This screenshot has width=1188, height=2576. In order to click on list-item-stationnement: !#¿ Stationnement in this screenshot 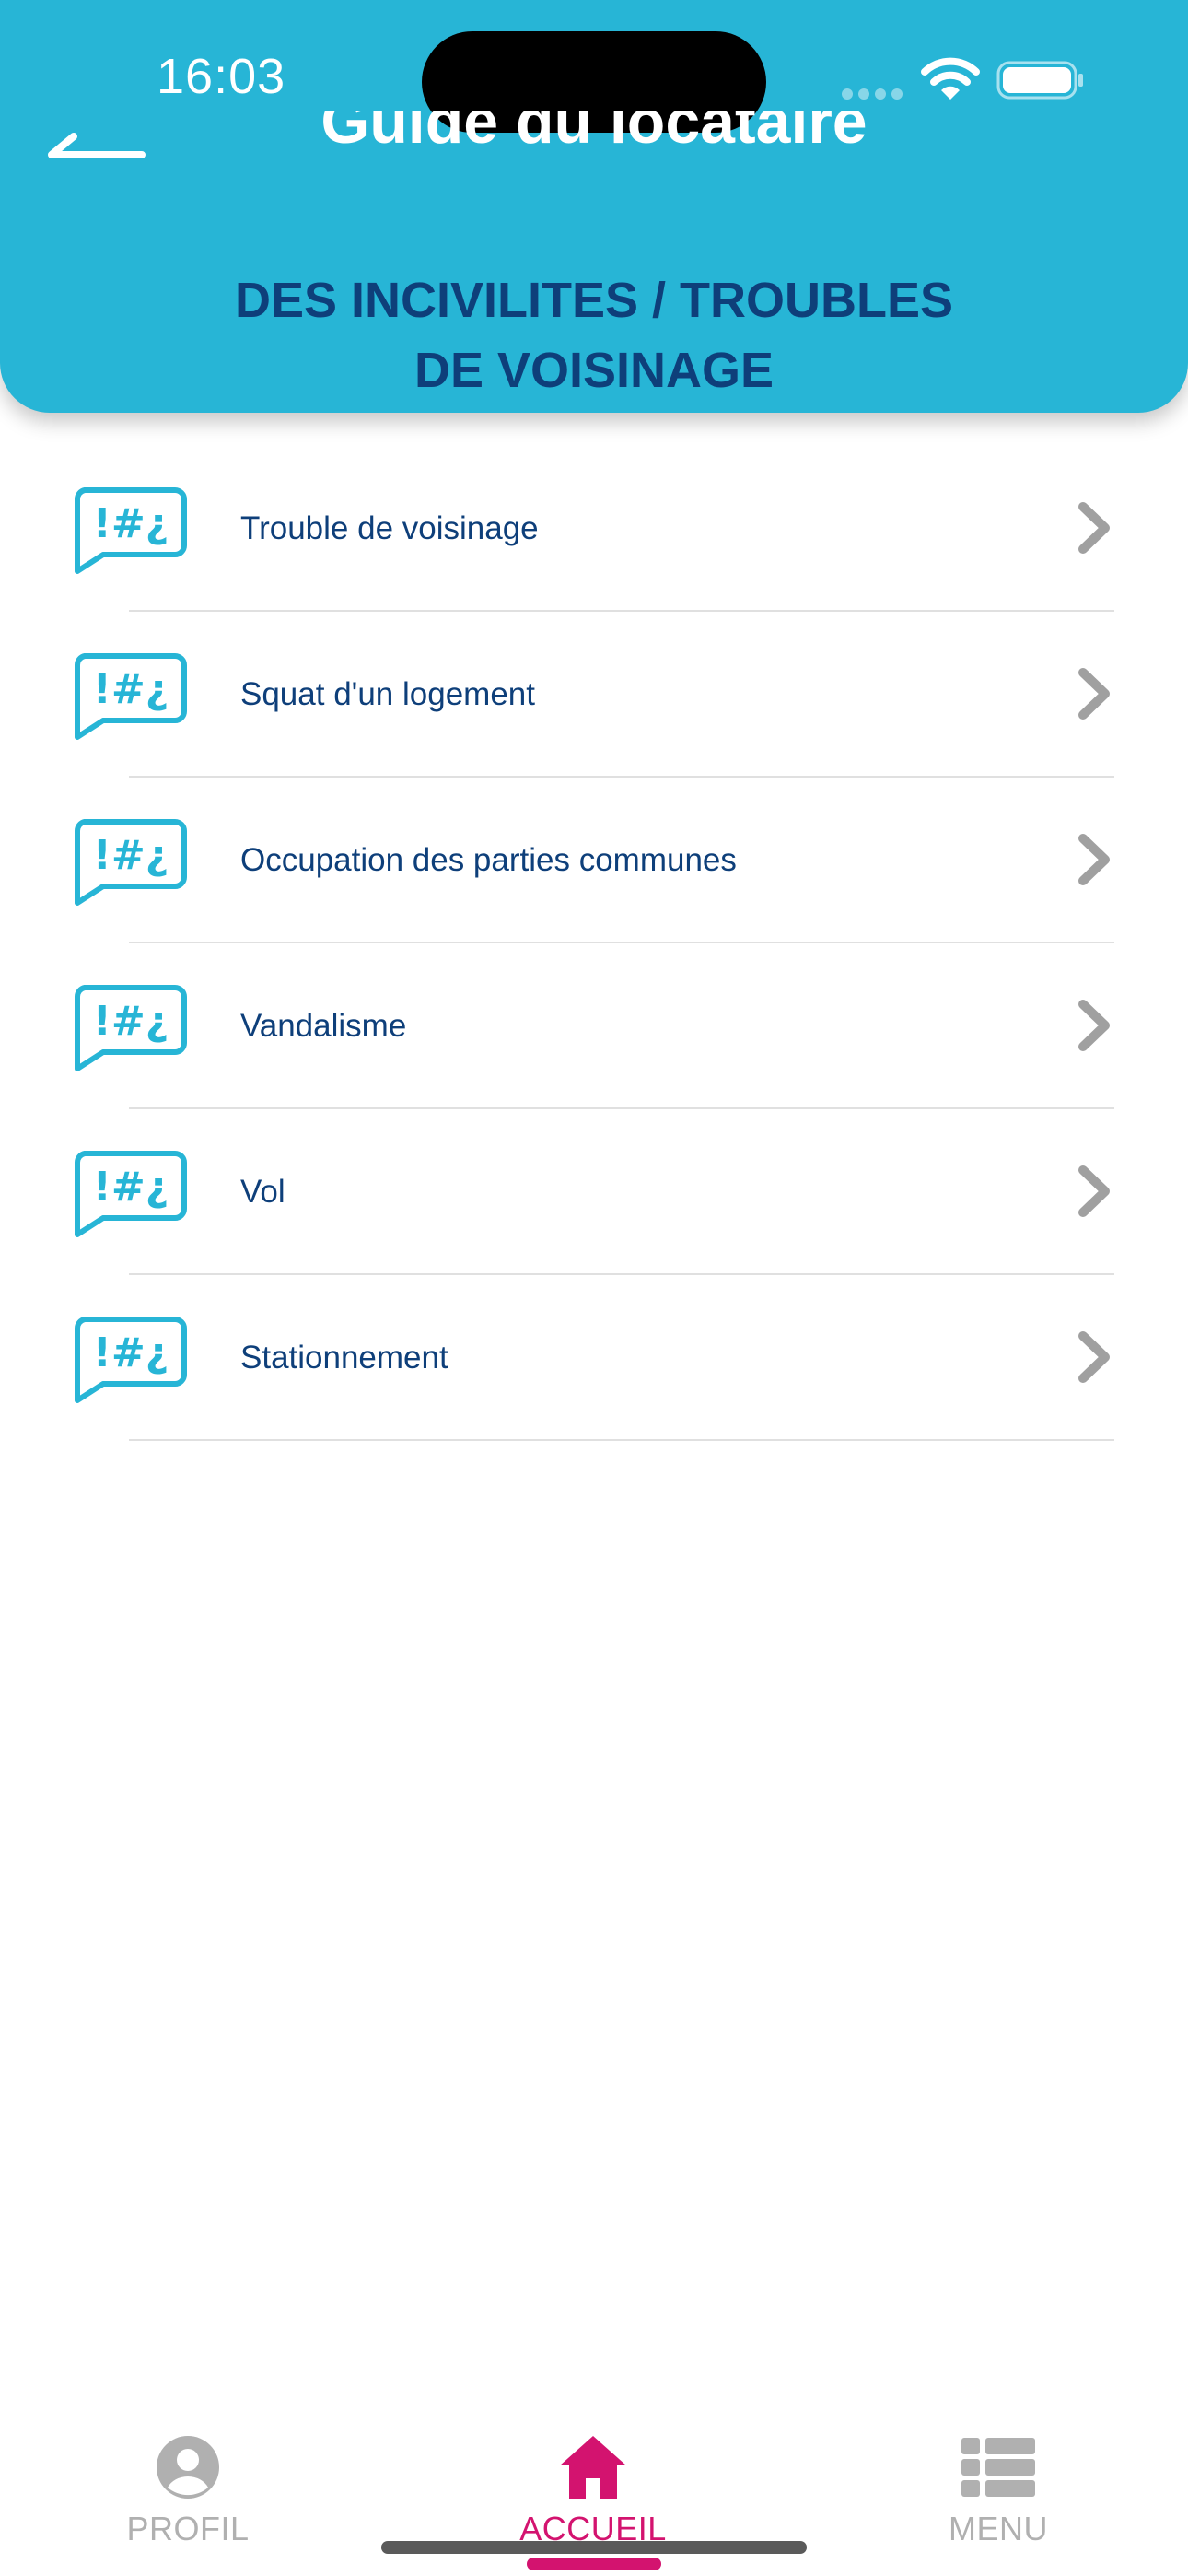, I will do `click(594, 1358)`.